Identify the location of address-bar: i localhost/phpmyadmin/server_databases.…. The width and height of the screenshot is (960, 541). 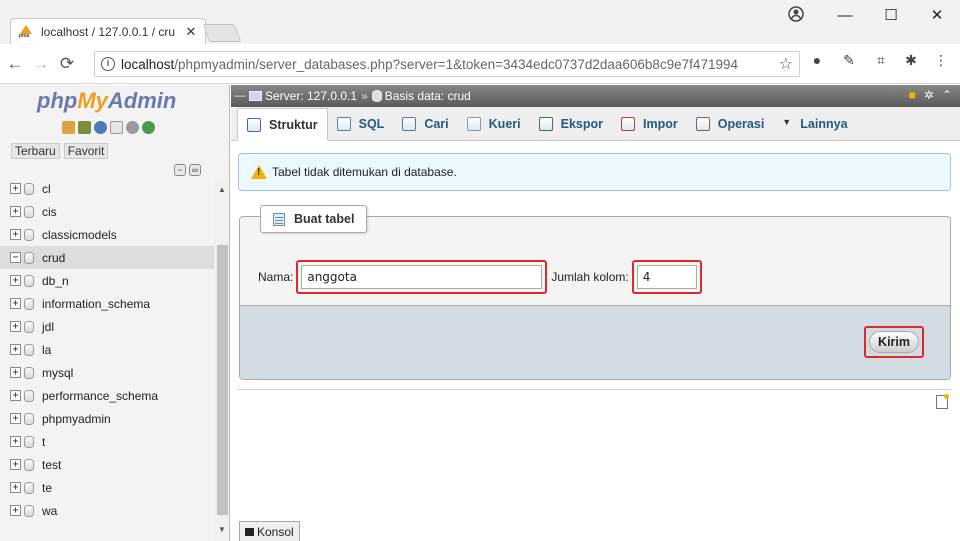
(447, 64).